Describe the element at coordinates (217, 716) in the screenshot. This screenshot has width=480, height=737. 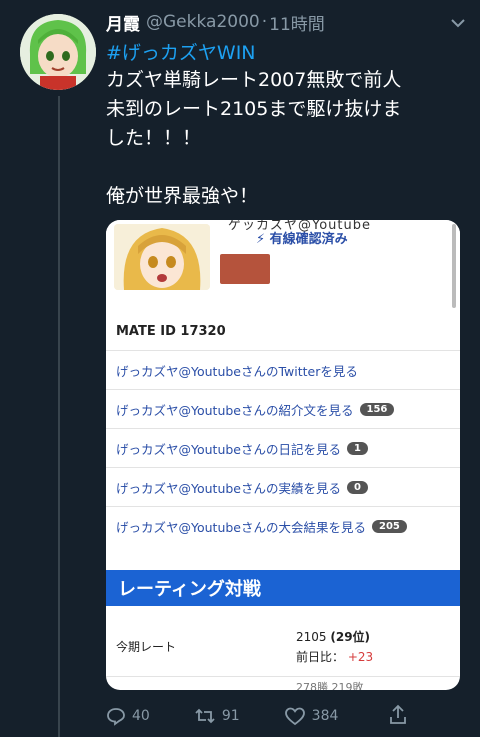
I see `retweet-button: 91` at that location.